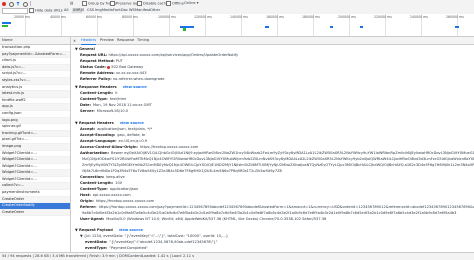 The width and height of the screenshot is (474, 260). What do you see at coordinates (82, 10) in the screenshot?
I see `type-filter-js: JS` at bounding box center [82, 10].